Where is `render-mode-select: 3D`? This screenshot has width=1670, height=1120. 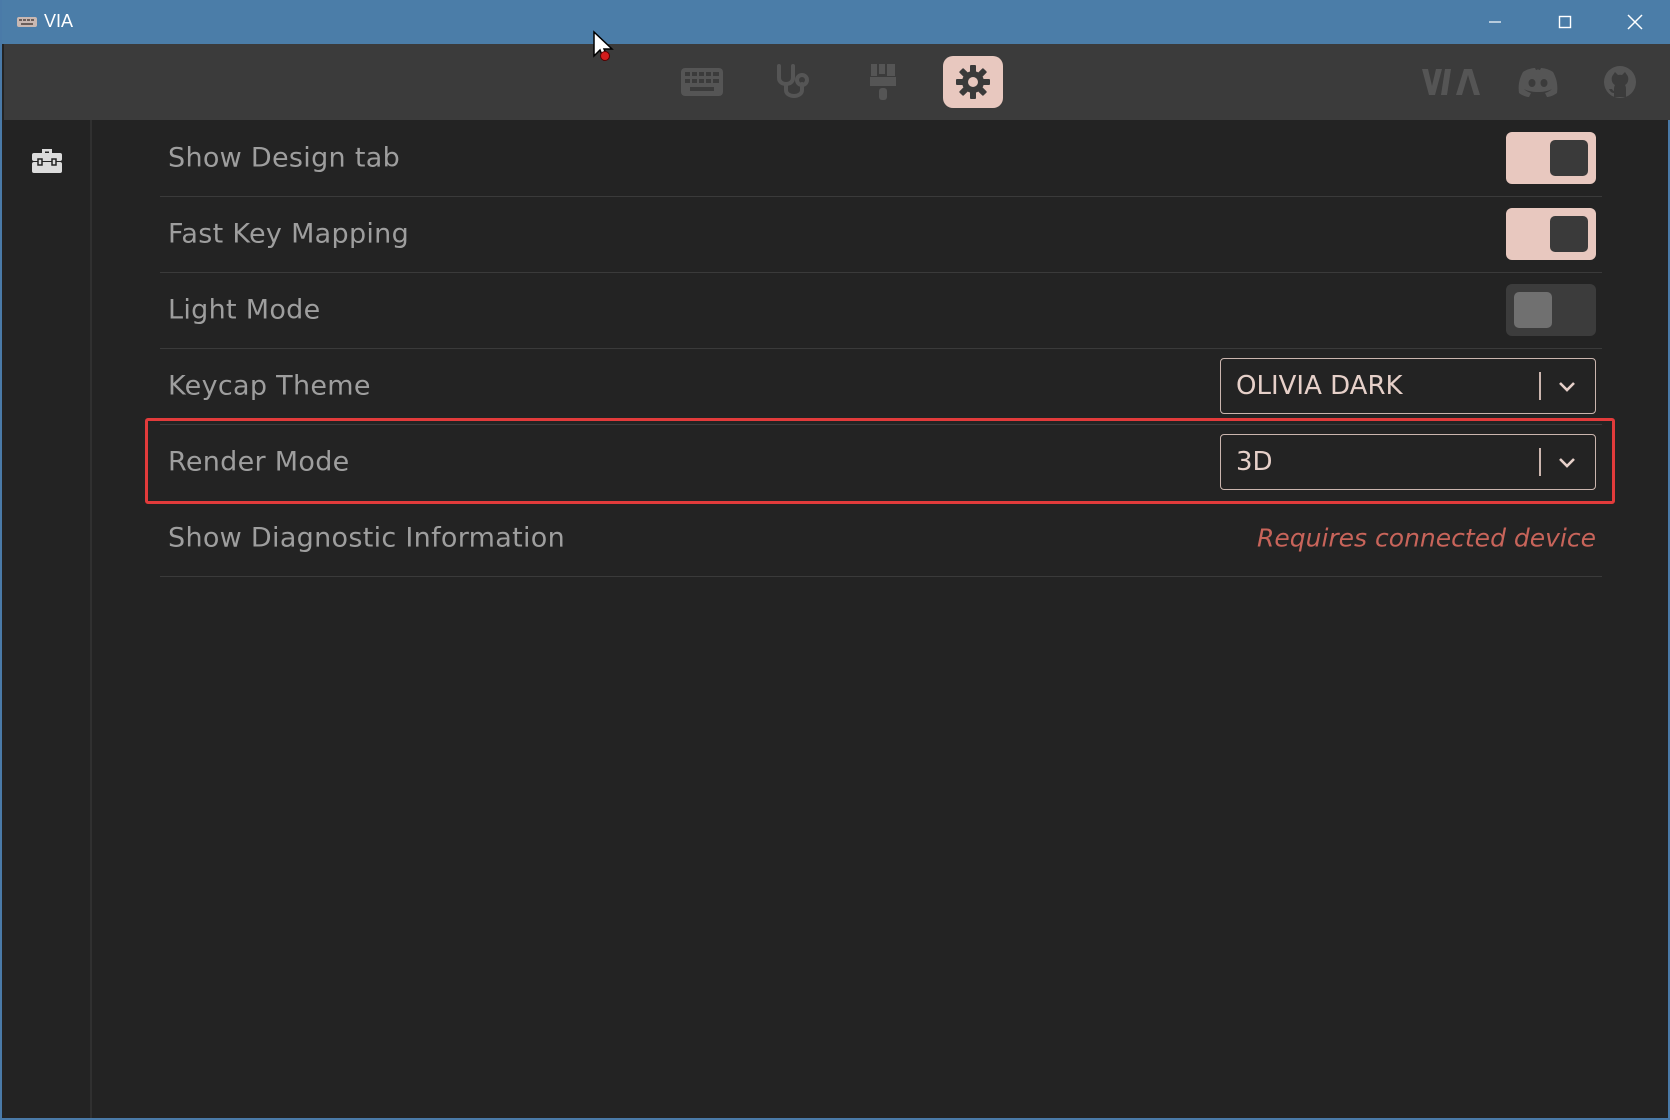 render-mode-select: 3D is located at coordinates (1408, 462).